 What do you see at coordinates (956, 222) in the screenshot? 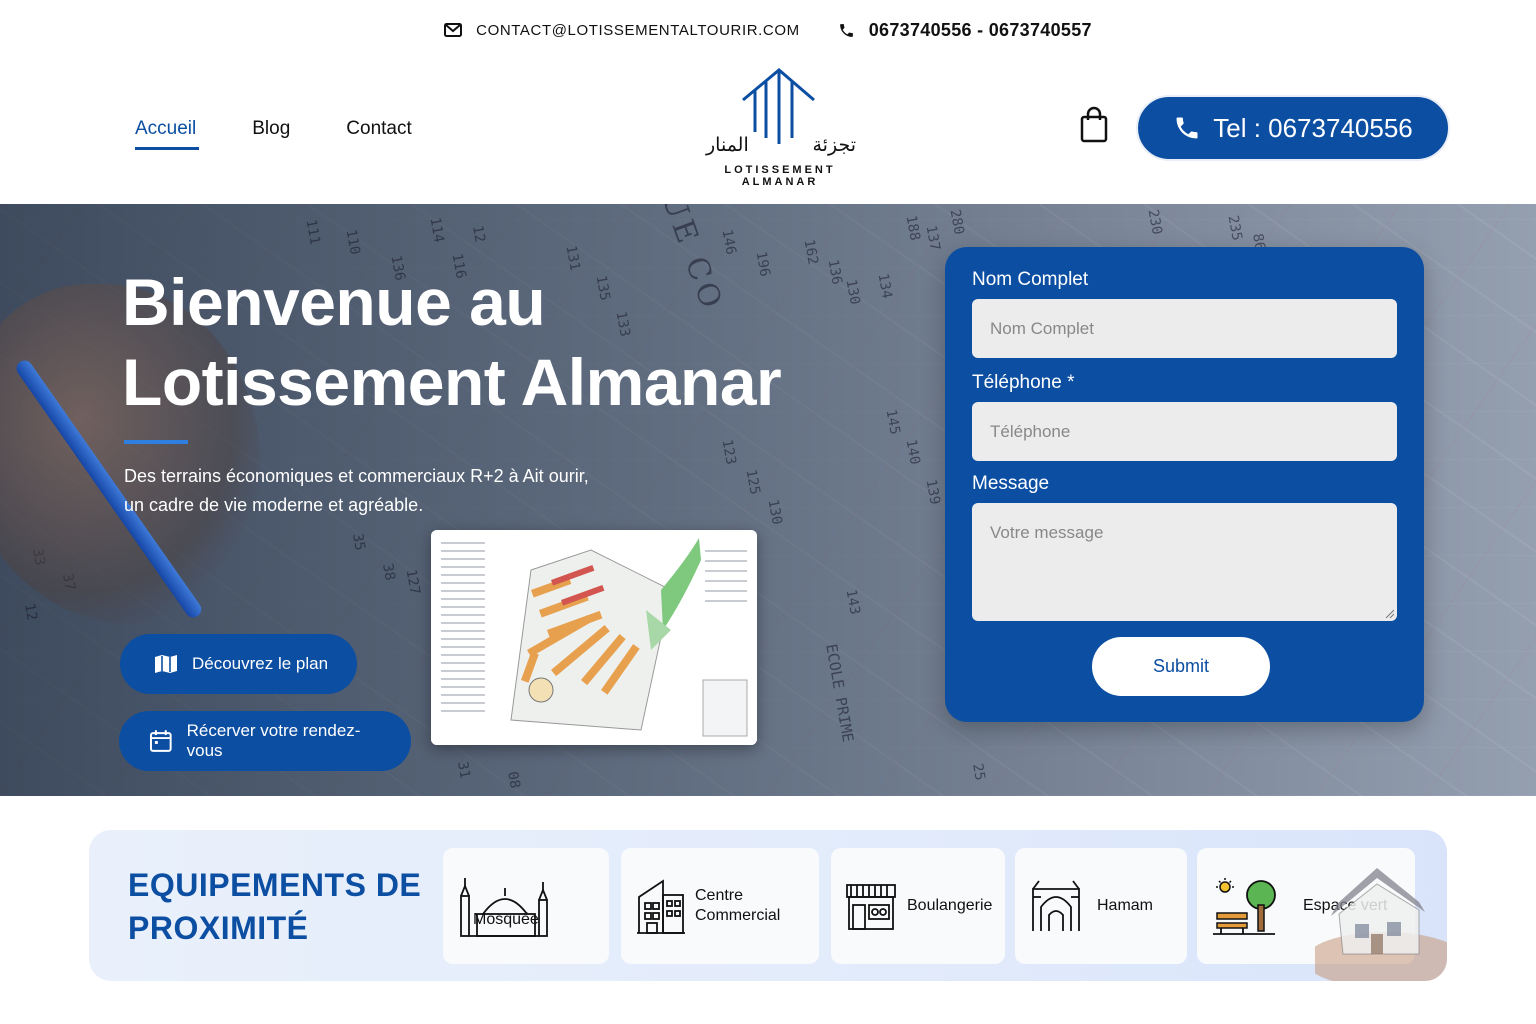
I see `map-number: 280` at bounding box center [956, 222].